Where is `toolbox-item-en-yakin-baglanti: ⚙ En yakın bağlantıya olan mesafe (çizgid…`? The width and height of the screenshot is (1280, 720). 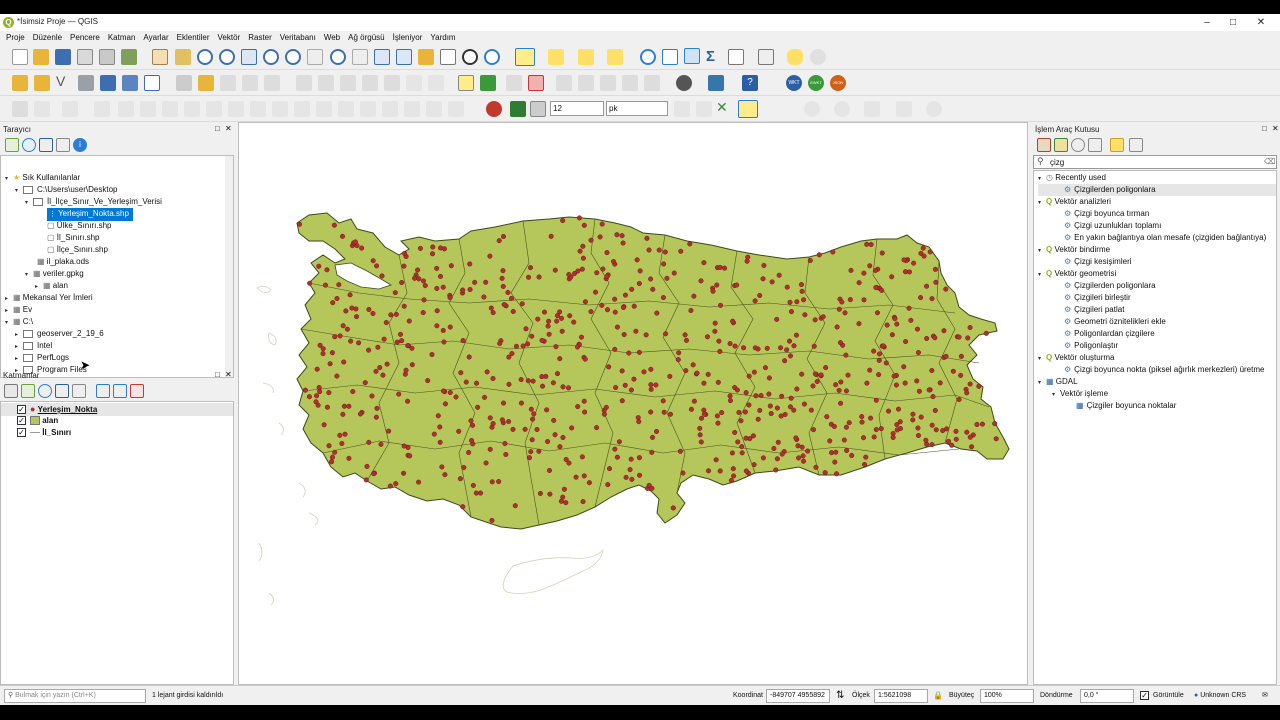
toolbox-item-en-yakin-baglanti: ⚙ En yakın bağlantıya olan mesafe (çizgid… is located at coordinates (1165, 238).